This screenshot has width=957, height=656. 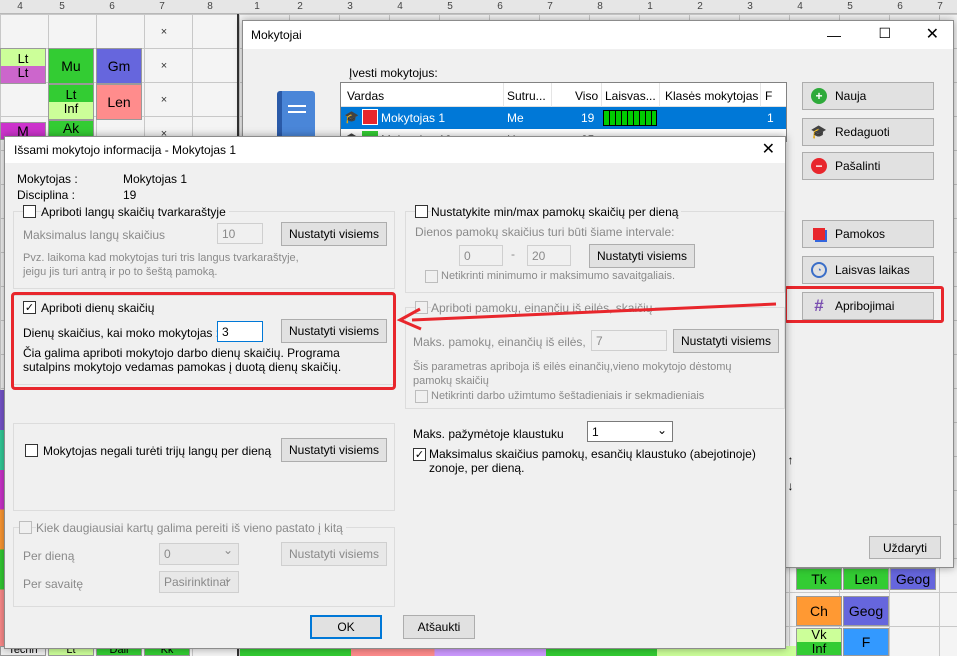 I want to click on button-label: Pašalinti, so click(x=858, y=166).